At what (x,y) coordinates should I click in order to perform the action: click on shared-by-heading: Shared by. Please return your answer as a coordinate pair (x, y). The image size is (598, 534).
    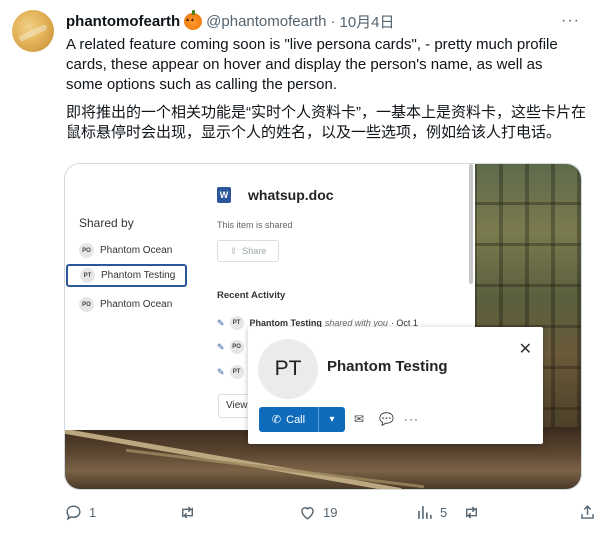
    Looking at the image, I should click on (106, 223).